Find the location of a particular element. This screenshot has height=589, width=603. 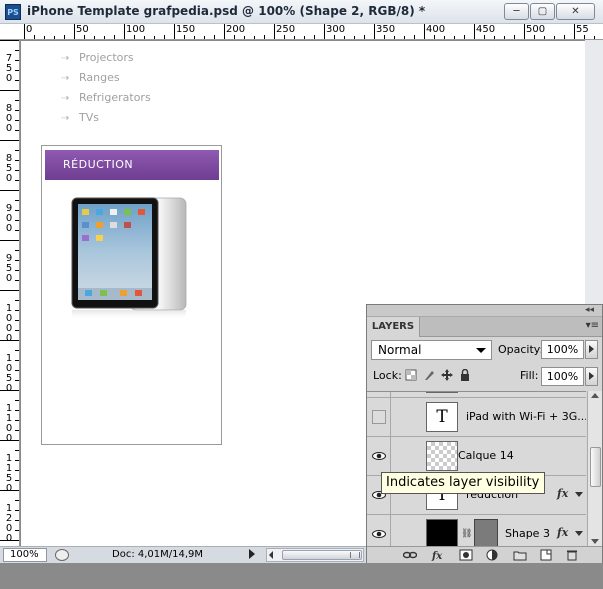

horizontal-ruler: 0 50 100 150 200 250 300 350 400 450 500 55 is located at coordinates (301, 32).